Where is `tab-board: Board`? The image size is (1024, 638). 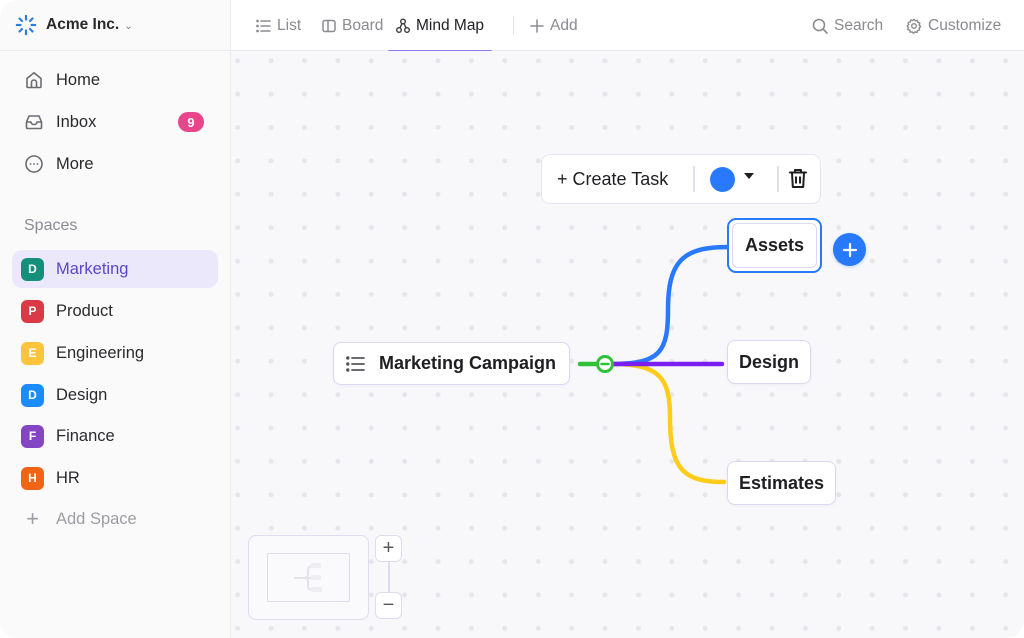 tab-board: Board is located at coordinates (352, 25).